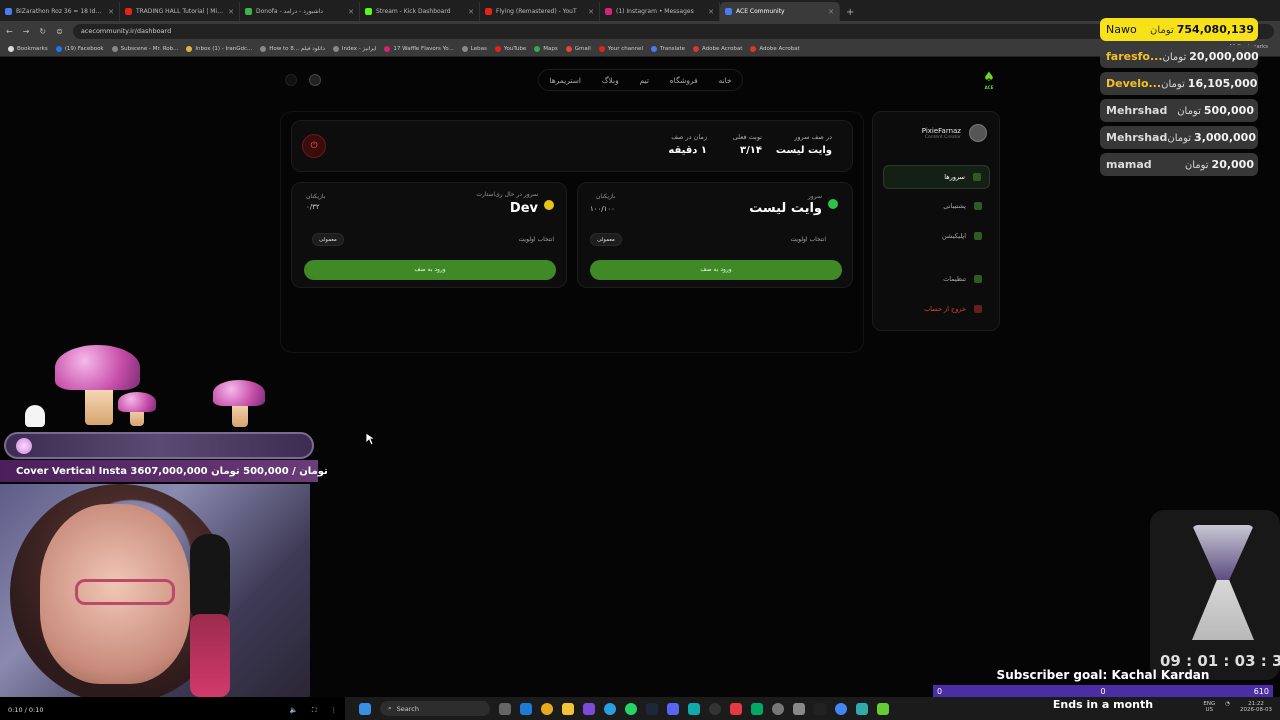 The height and width of the screenshot is (720, 1280). Describe the element at coordinates (936, 236) in the screenshot. I see `sidebar-item-application: اپلیکیشن` at that location.